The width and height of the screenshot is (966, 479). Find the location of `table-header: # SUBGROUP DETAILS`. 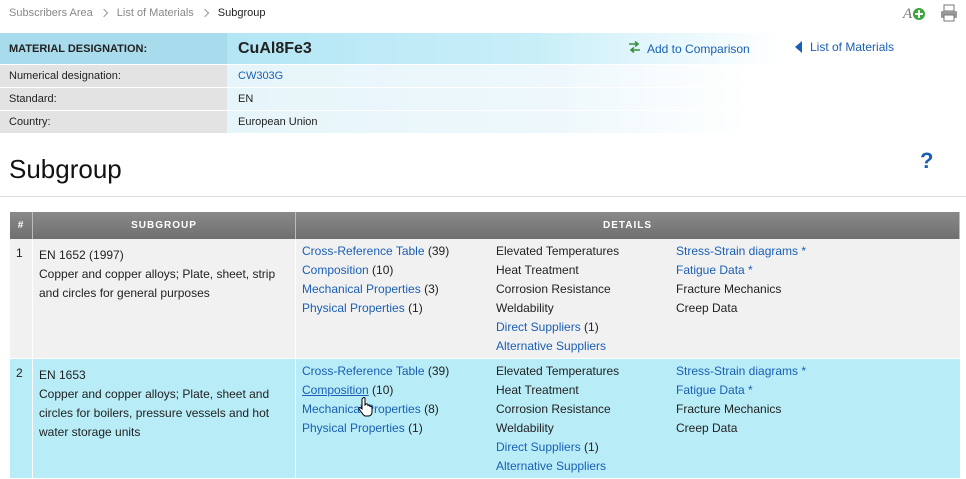

table-header: # SUBGROUP DETAILS is located at coordinates (485, 225).